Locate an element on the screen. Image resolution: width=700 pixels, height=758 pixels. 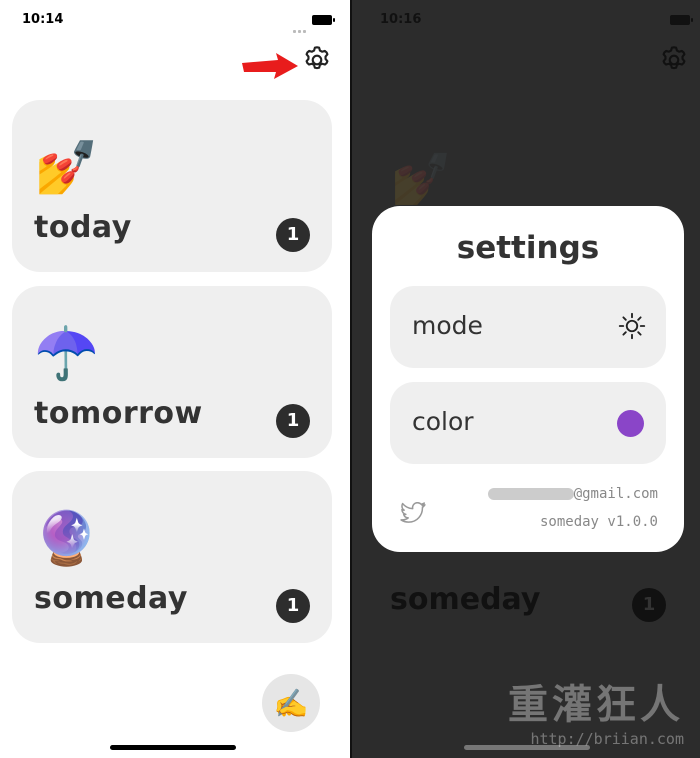
watermark-url: http://briian.com is located at coordinates (607, 739).